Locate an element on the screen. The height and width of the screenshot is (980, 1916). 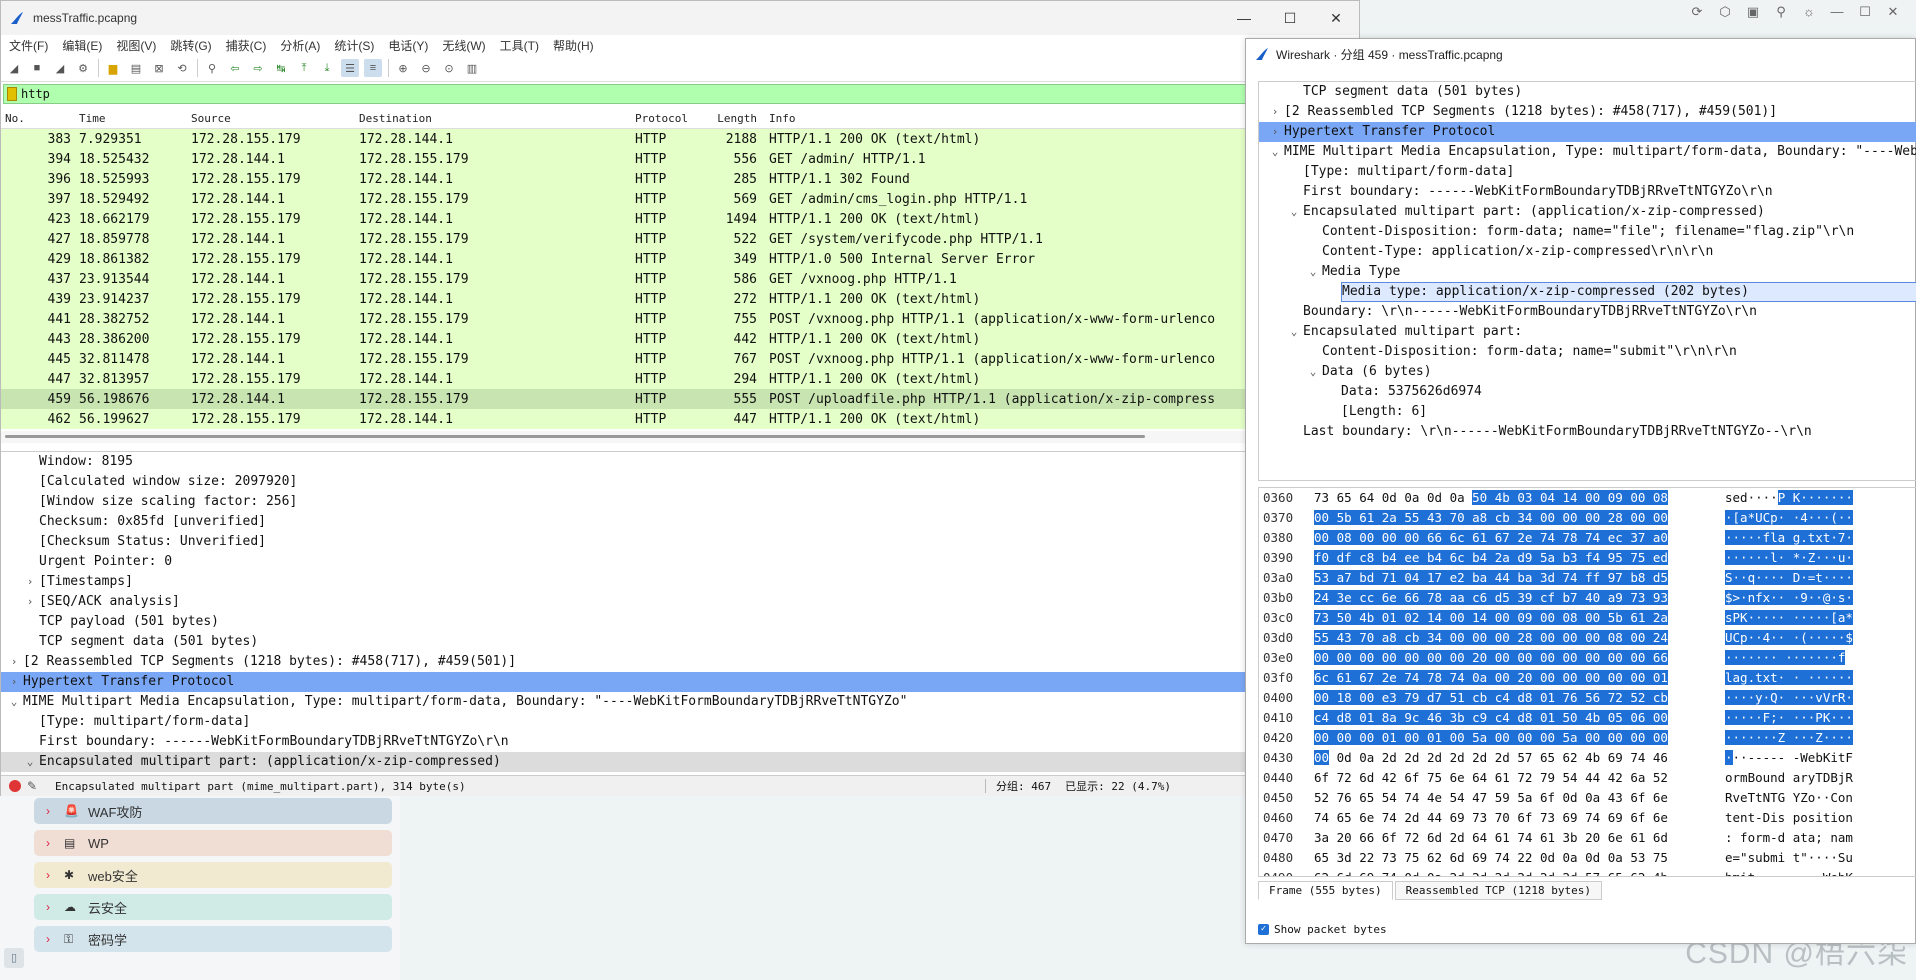
horizontal-scrollbar is located at coordinates (680, 437).